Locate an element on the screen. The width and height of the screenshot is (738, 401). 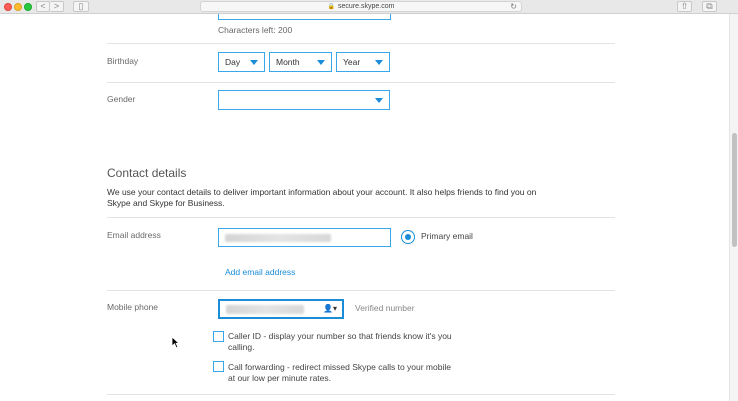
gender-select is located at coordinates (304, 100).